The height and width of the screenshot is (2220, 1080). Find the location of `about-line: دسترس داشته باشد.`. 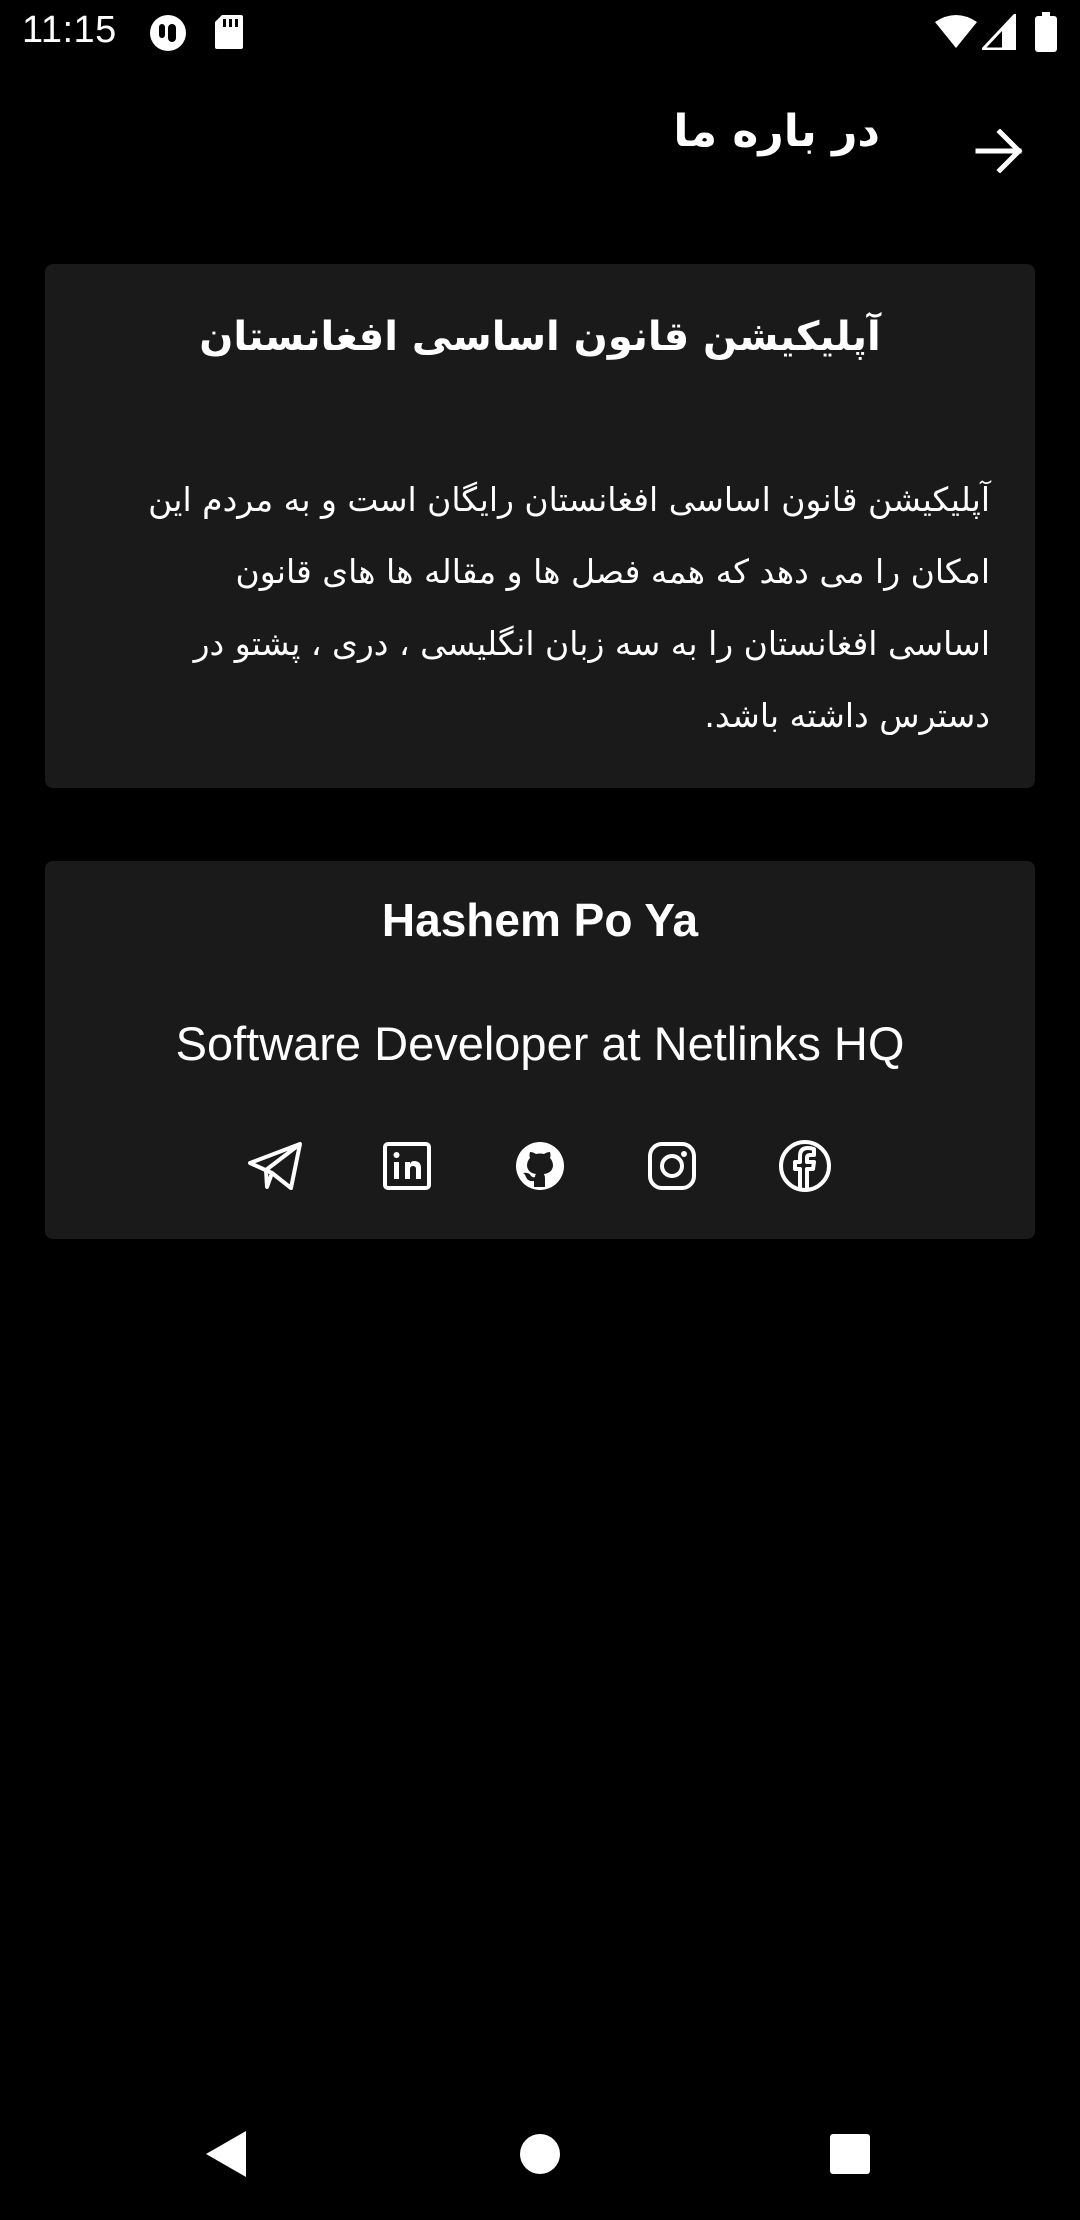

about-line: دسترس داشته باشد. is located at coordinates (847, 715).